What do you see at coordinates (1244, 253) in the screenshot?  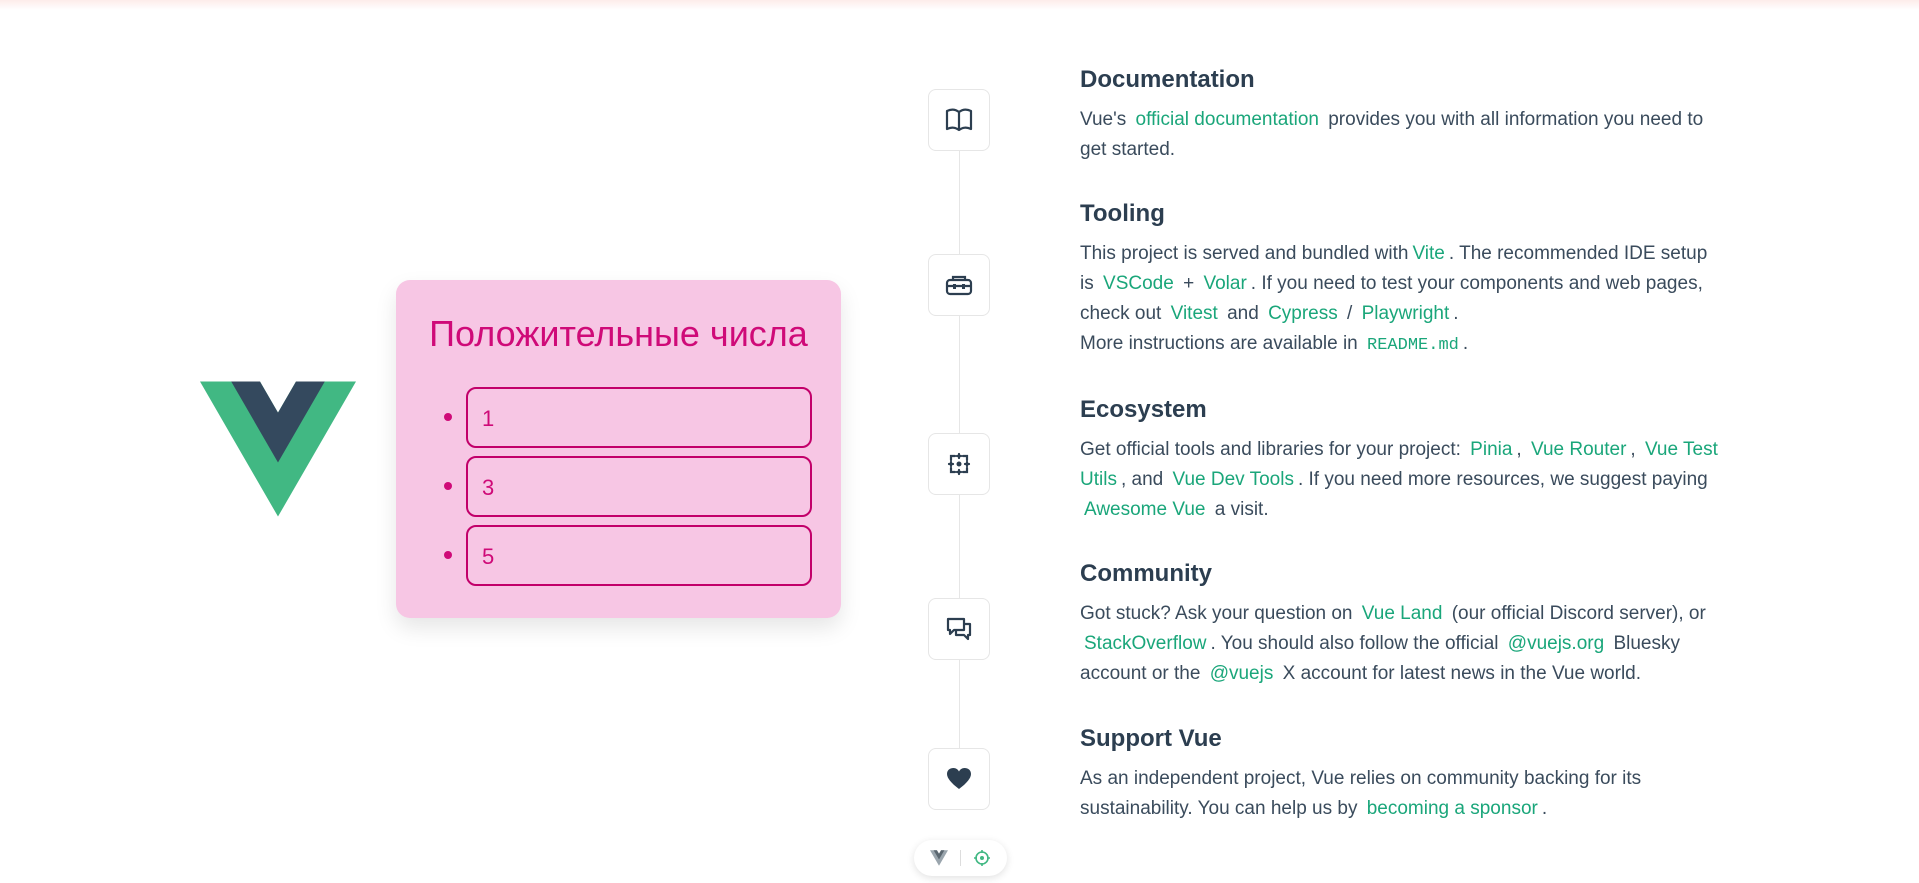 I see `text-segment: This project is served and bundled with` at bounding box center [1244, 253].